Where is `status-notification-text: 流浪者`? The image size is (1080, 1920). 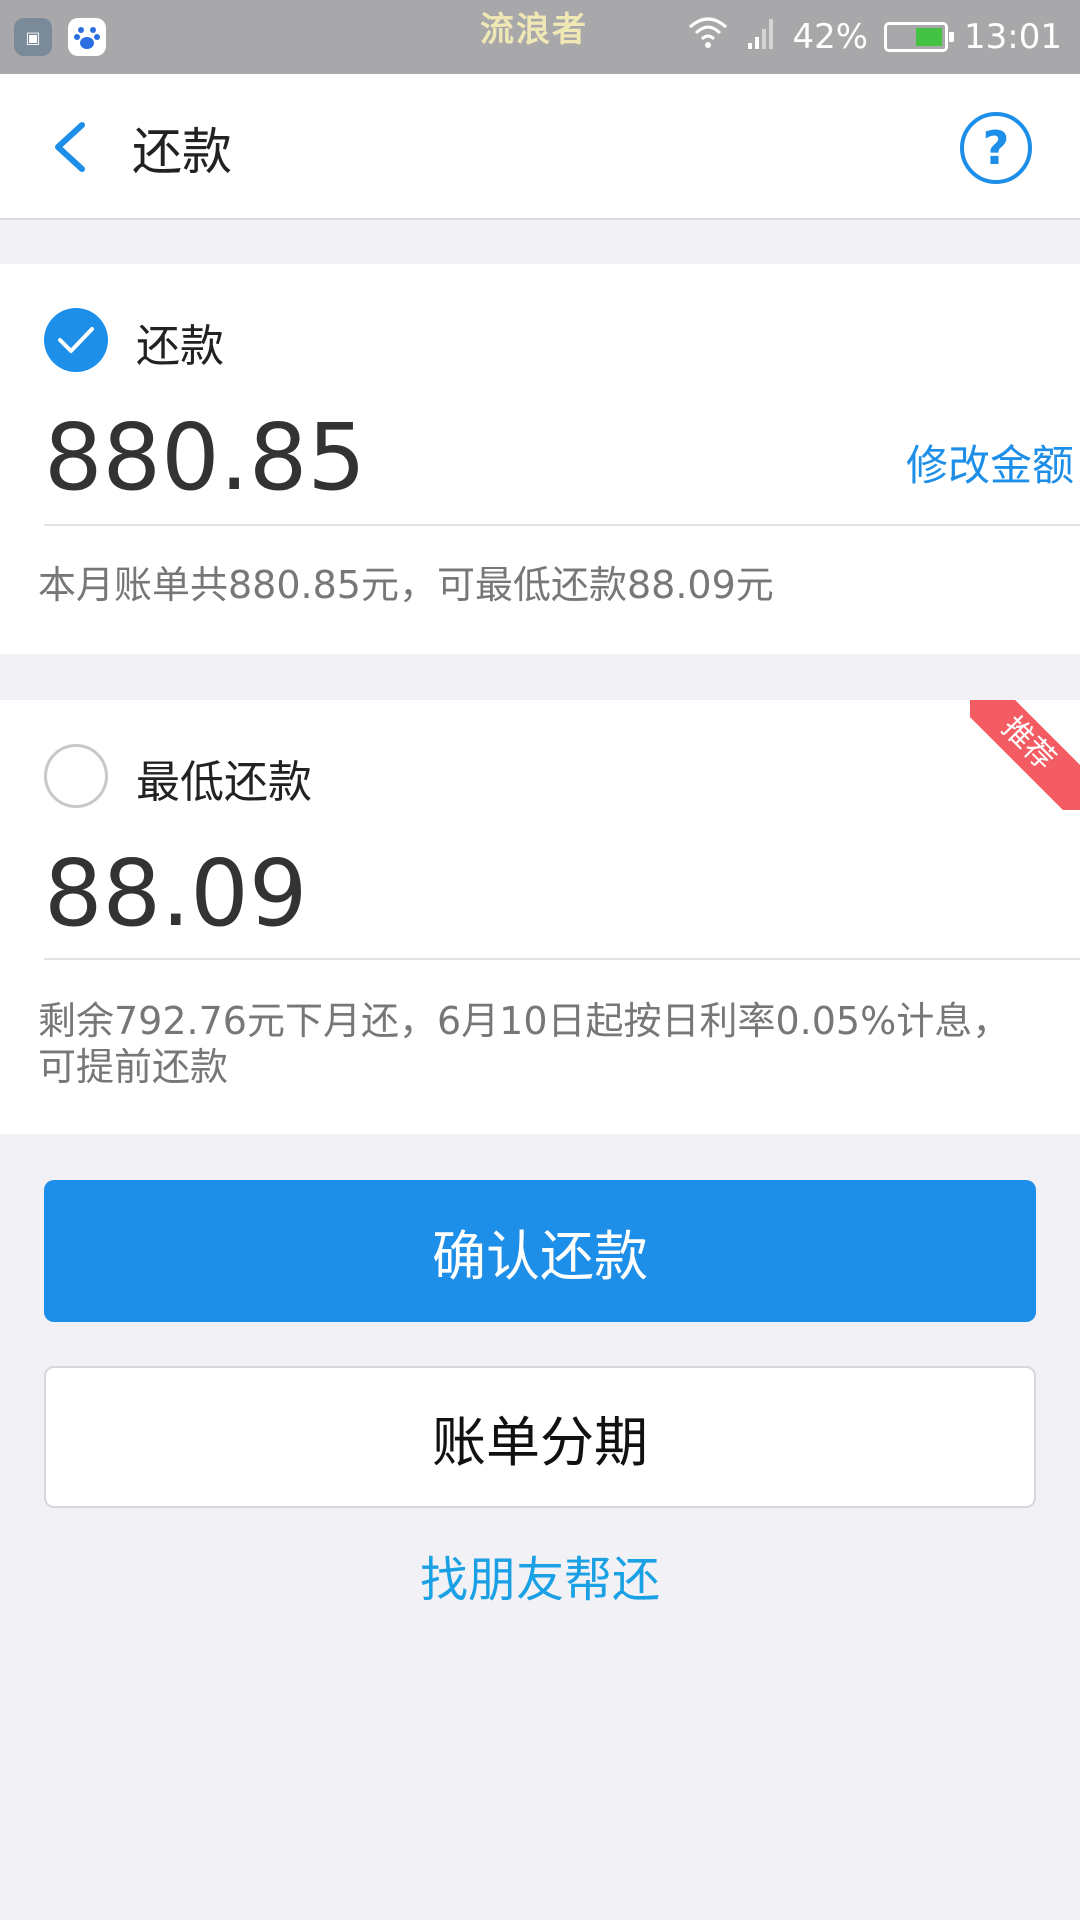
status-notification-text: 流浪者 is located at coordinates (534, 30).